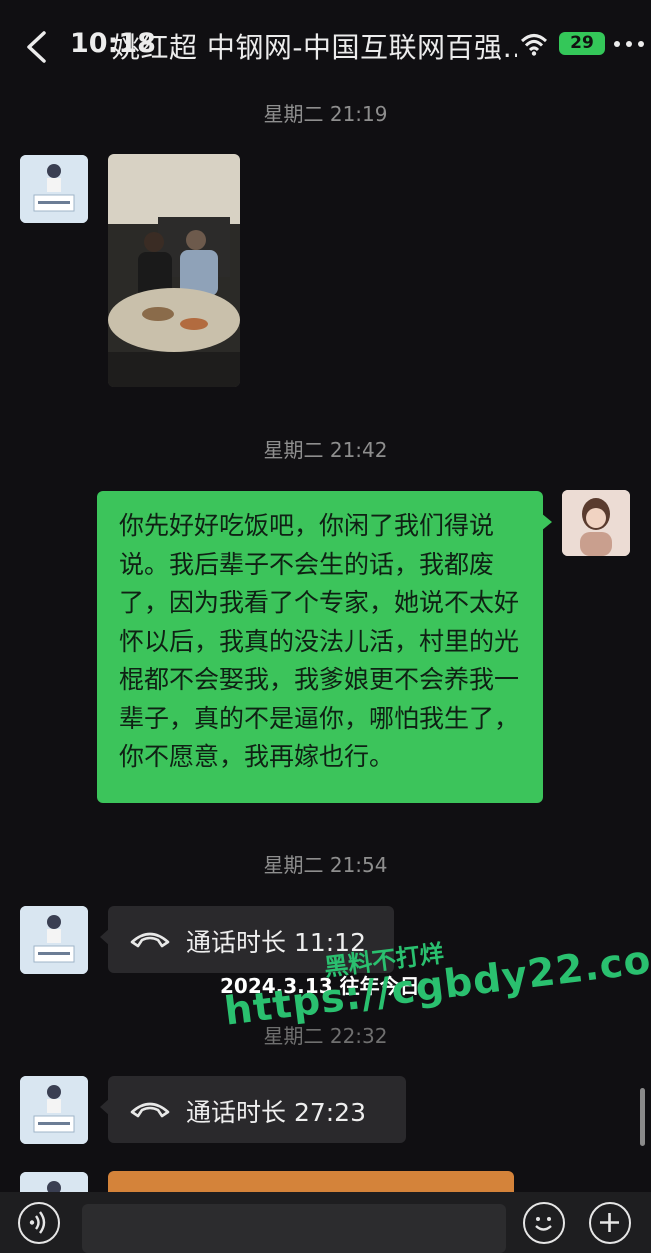 The height and width of the screenshot is (1253, 651). I want to click on timestamp: 星期二 21:19, so click(325, 114).